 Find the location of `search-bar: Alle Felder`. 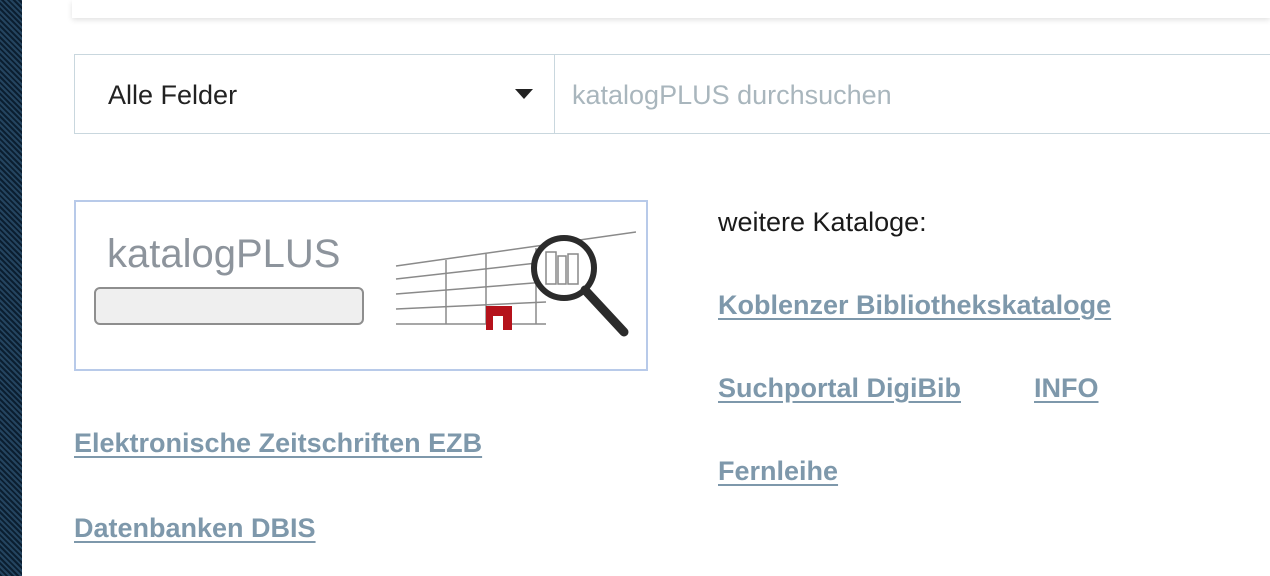

search-bar: Alle Felder is located at coordinates (672, 94).